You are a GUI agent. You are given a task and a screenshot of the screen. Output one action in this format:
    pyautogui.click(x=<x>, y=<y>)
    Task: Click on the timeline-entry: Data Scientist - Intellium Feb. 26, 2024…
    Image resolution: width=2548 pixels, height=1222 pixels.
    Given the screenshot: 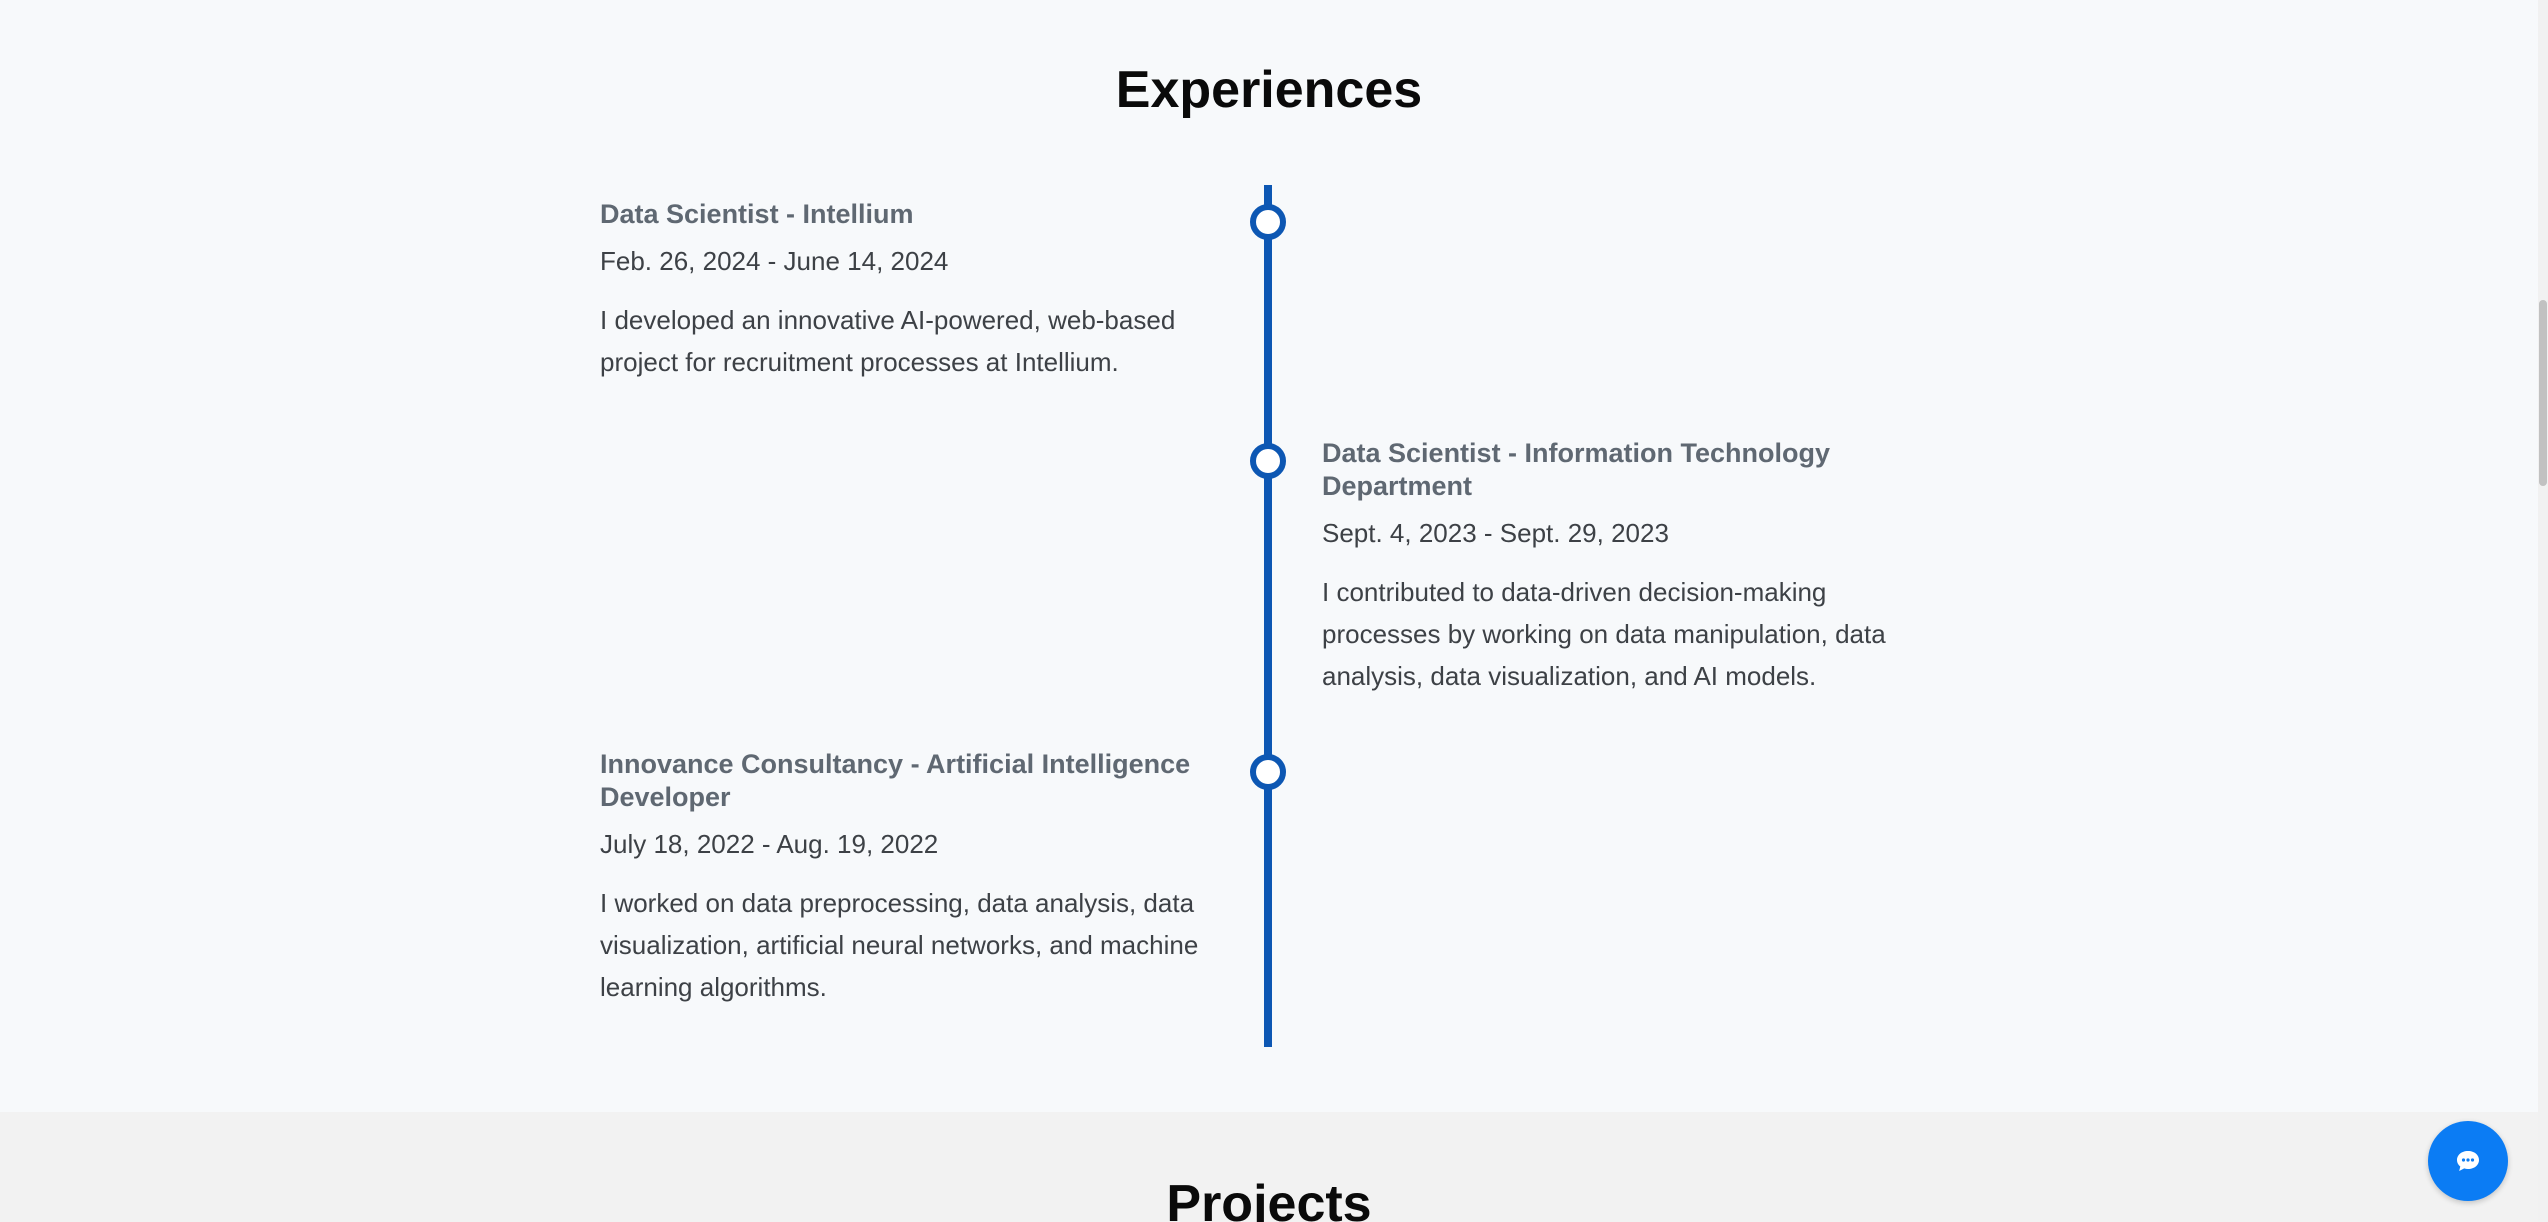 What is the action you would take?
    pyautogui.click(x=910, y=290)
    